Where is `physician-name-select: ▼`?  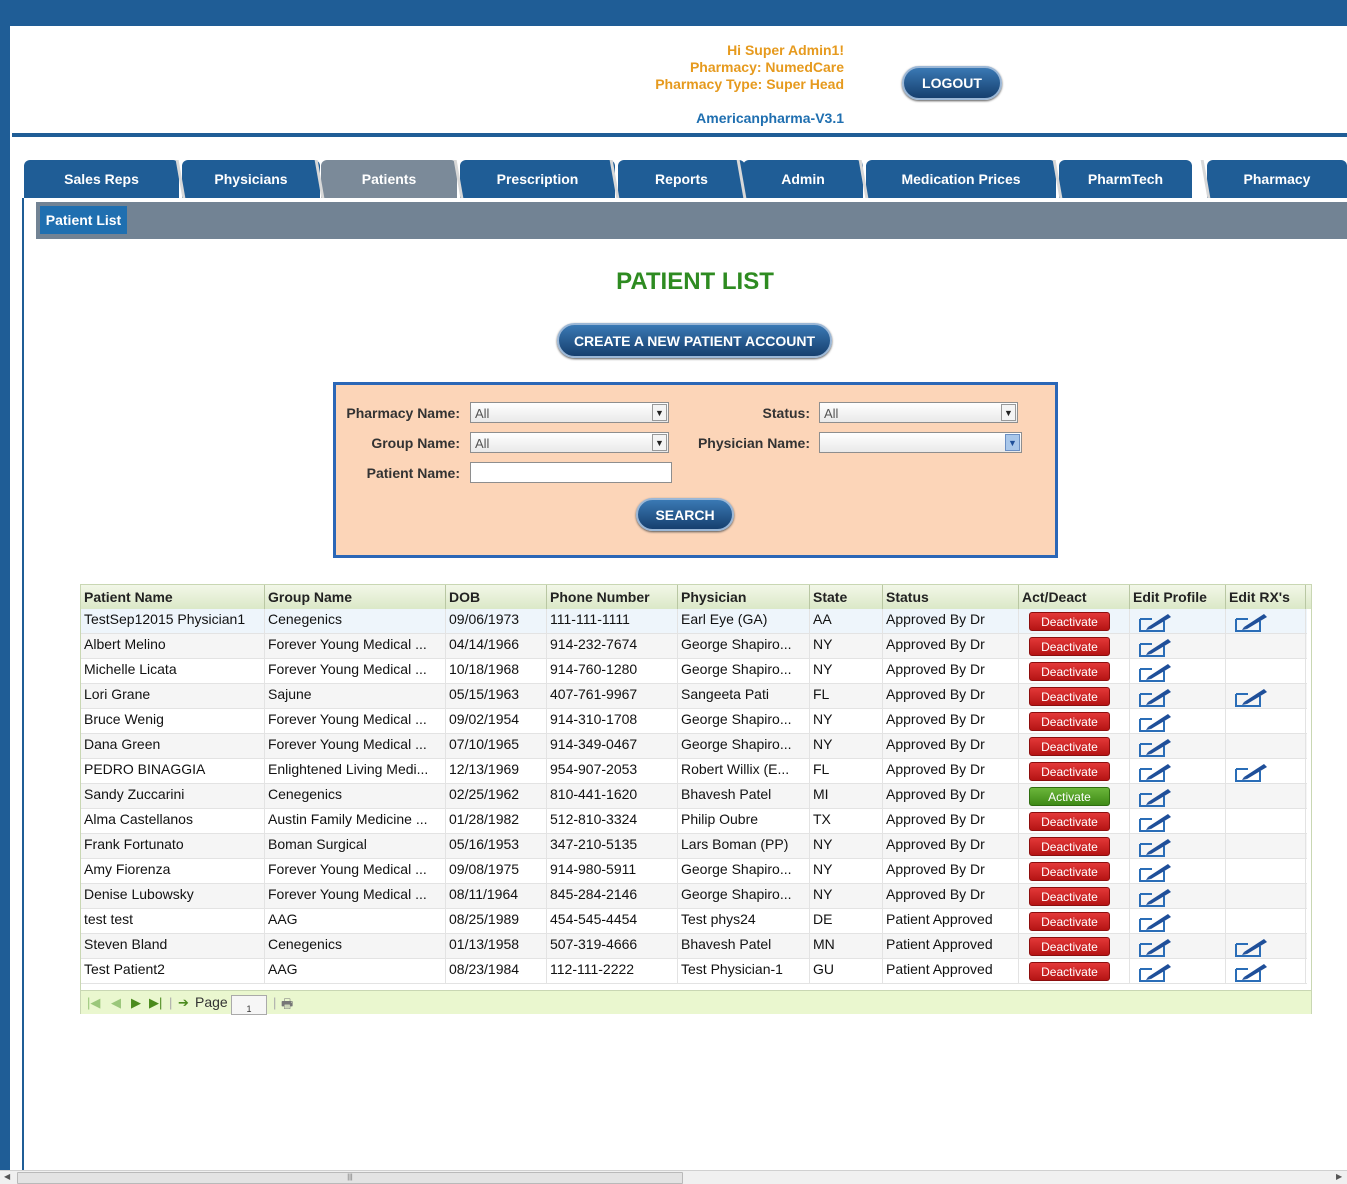
physician-name-select: ▼ is located at coordinates (920, 442).